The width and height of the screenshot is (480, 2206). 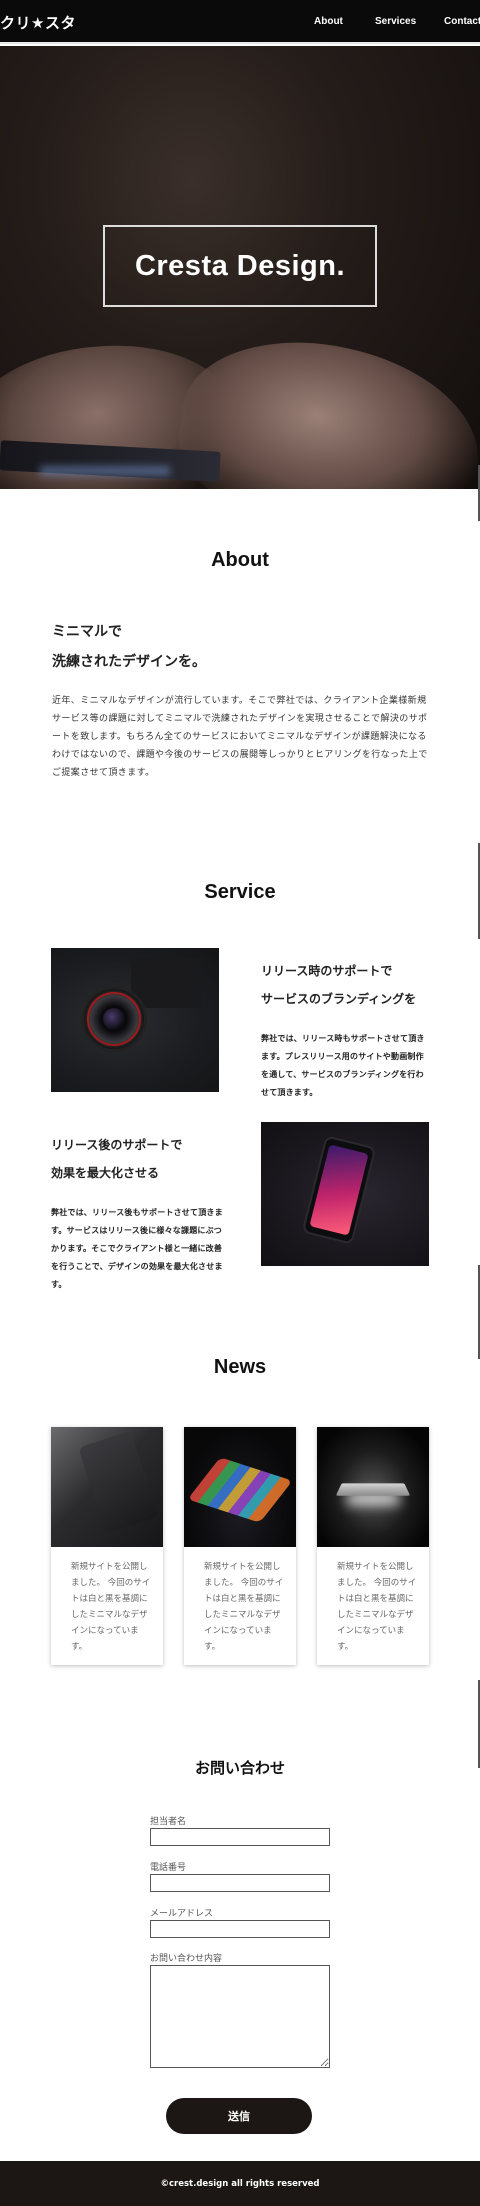 What do you see at coordinates (240, 892) in the screenshot?
I see `service-title: Service` at bounding box center [240, 892].